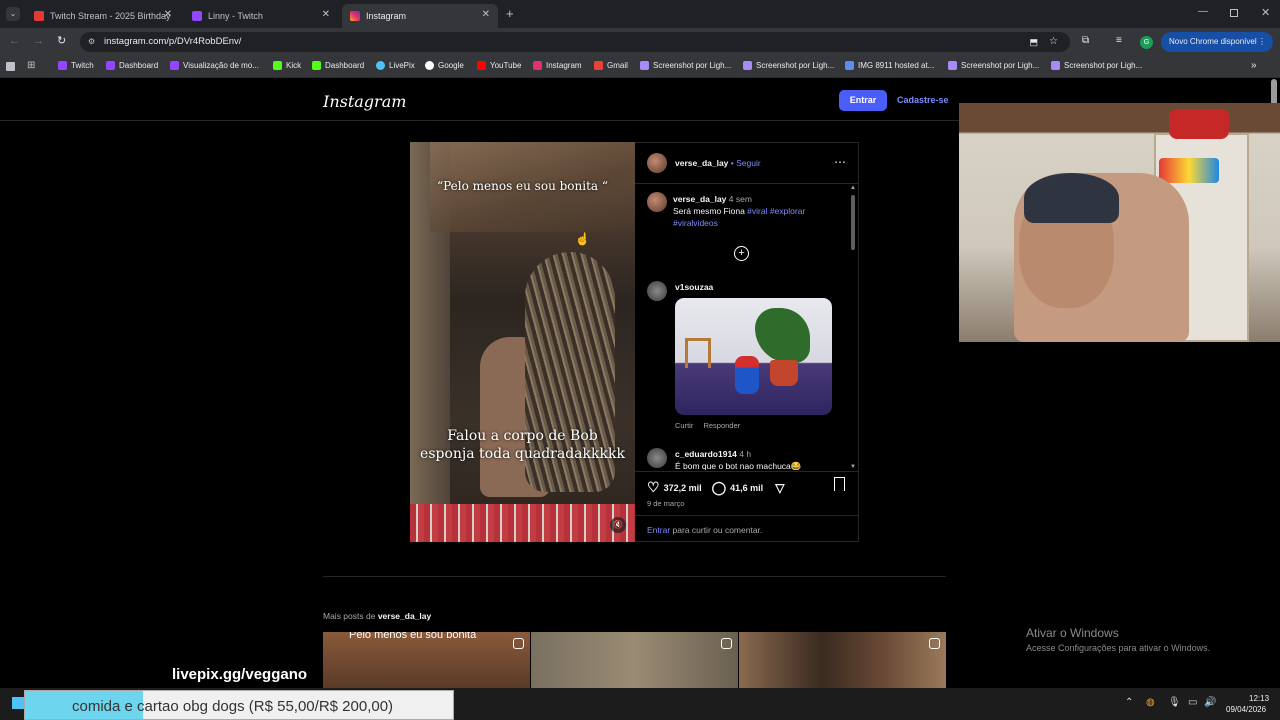 The width and height of the screenshot is (1280, 720). What do you see at coordinates (76, 65) in the screenshot?
I see `bookmark-twitch: Twitch` at bounding box center [76, 65].